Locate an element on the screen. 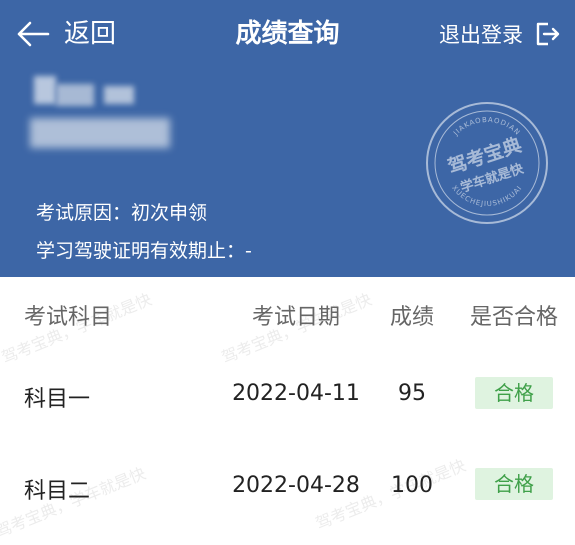 The height and width of the screenshot is (545, 575). svg-text: JIAKAOBAODIAN is located at coordinates (486, 127).